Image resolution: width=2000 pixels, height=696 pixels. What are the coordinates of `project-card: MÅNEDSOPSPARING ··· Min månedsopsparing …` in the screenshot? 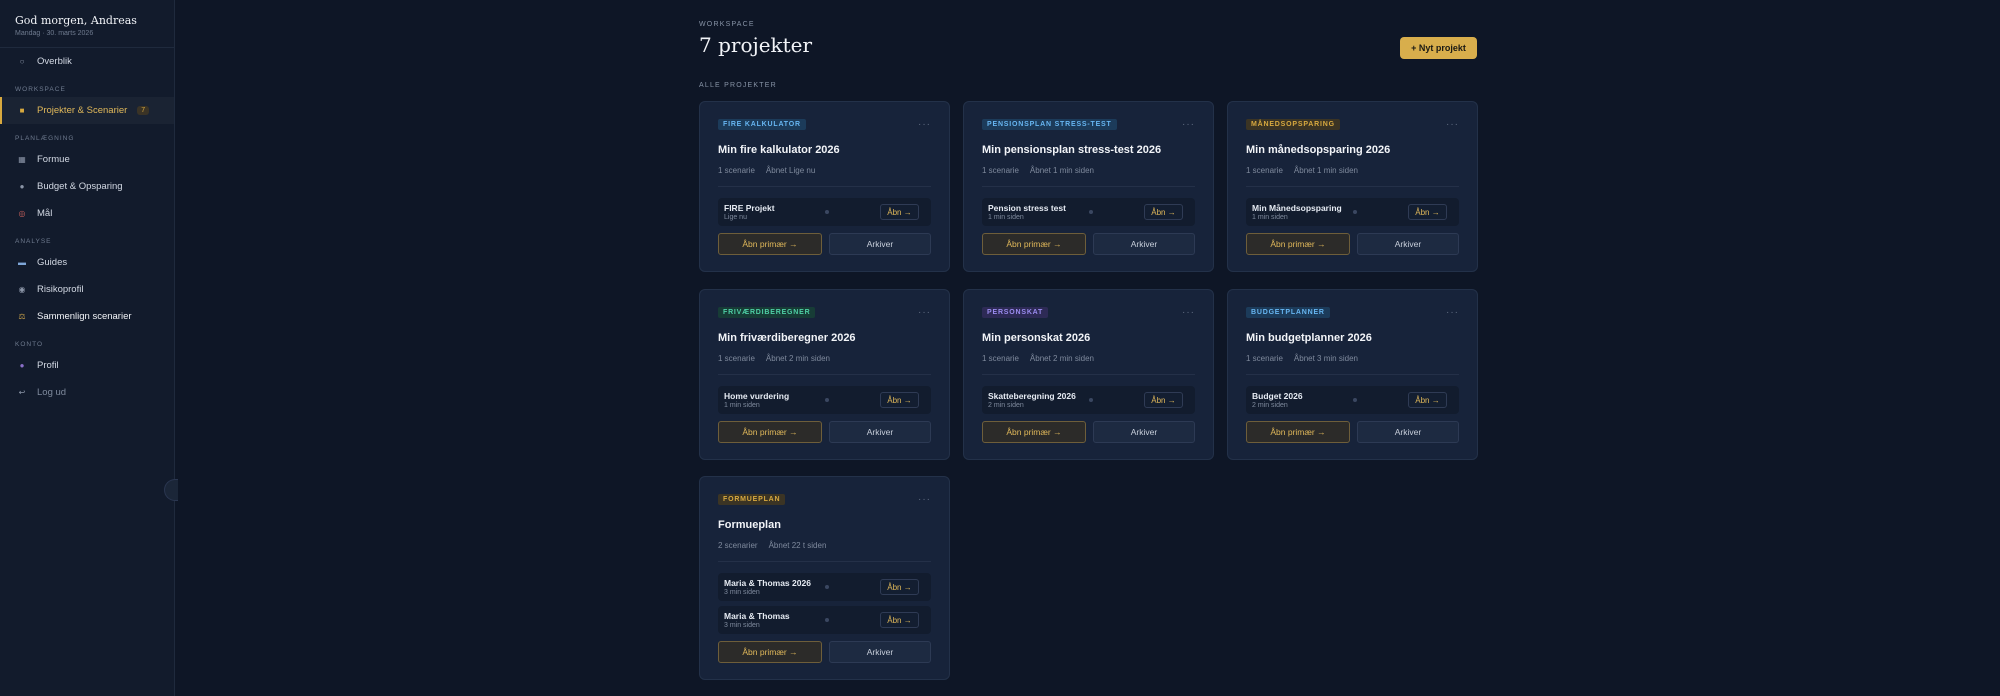 It's located at (1352, 186).